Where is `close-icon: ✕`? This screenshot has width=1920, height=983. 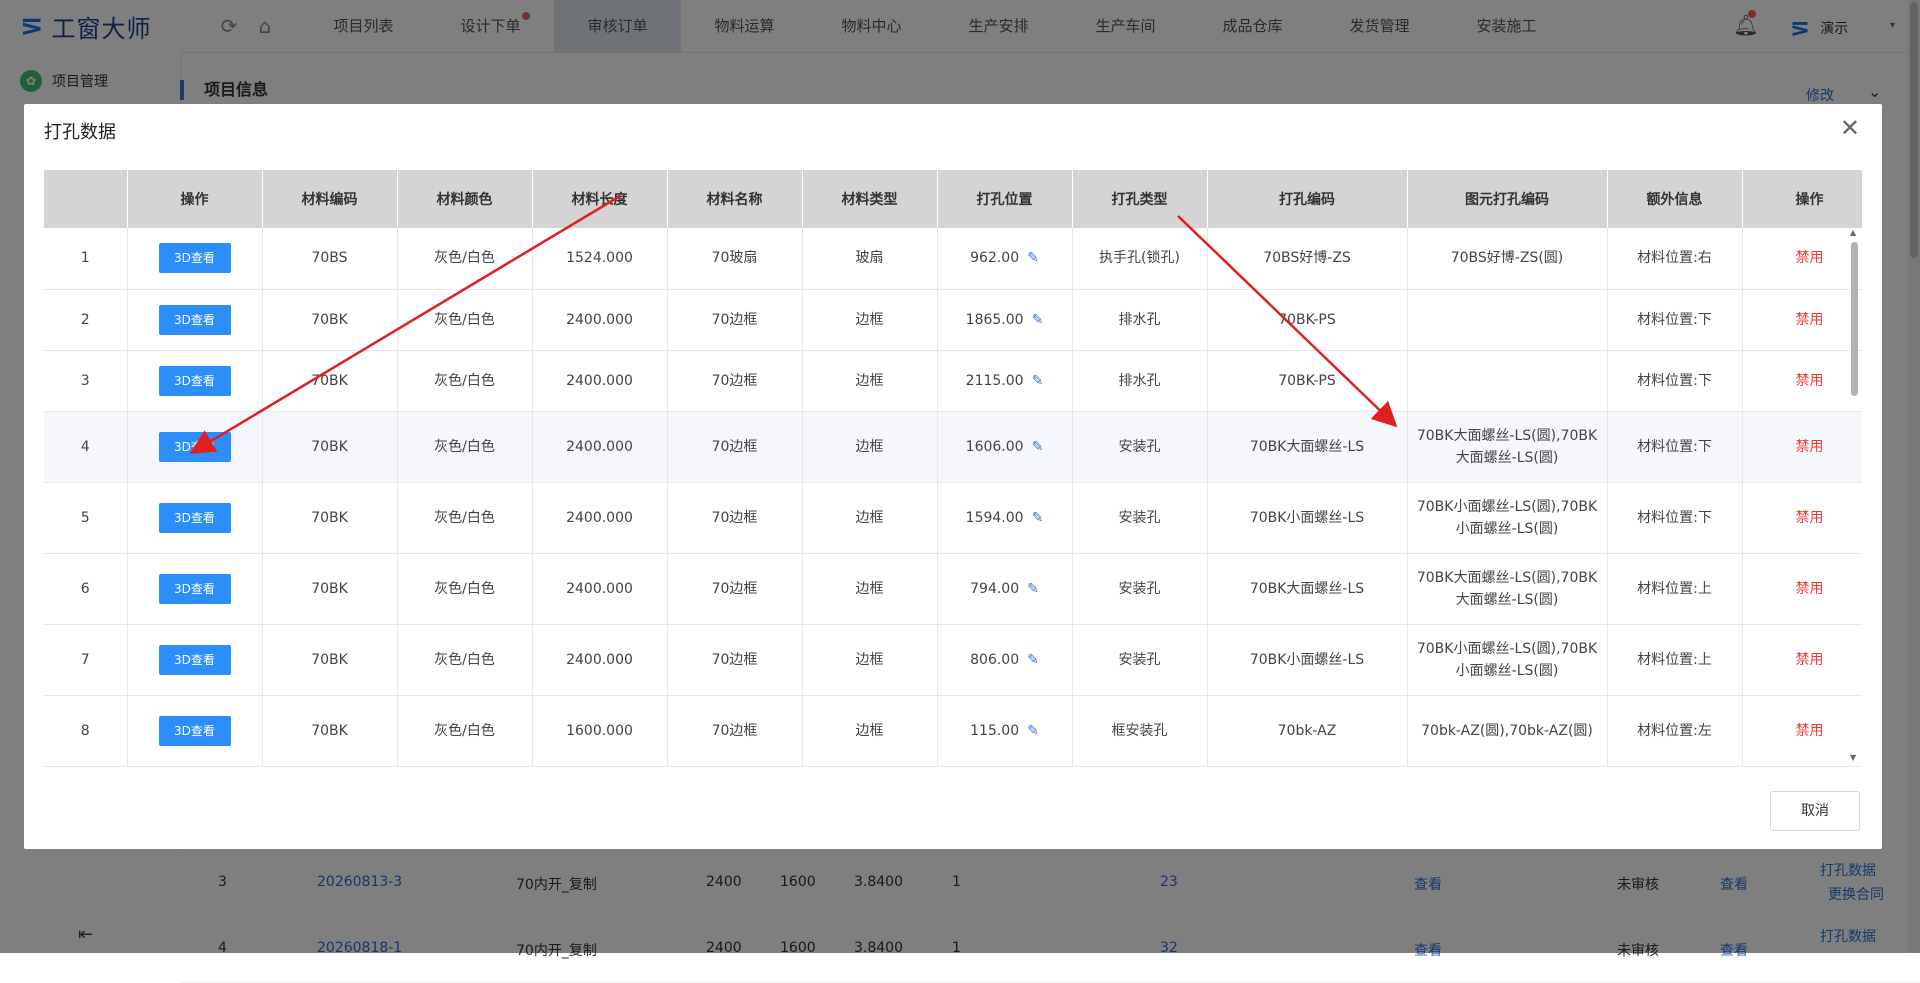 close-icon: ✕ is located at coordinates (1850, 128).